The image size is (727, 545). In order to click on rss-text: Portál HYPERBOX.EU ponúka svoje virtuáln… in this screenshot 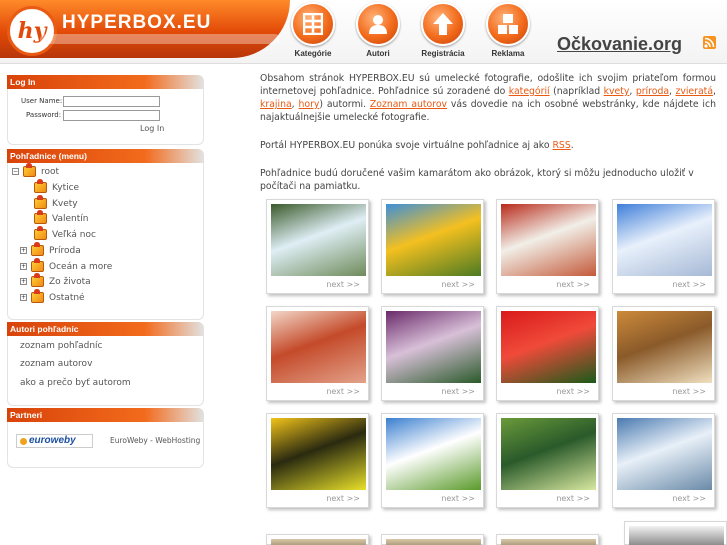, I will do `click(406, 145)`.